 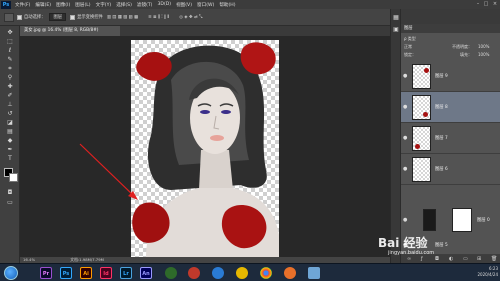 What do you see at coordinates (164, 4) in the screenshot?
I see `menu-3d: 3D(D)` at bounding box center [164, 4].